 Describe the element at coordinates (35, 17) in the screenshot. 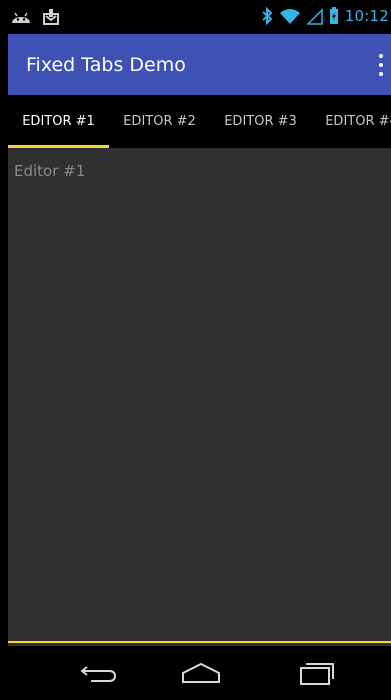

I see `status-left-icons` at that location.